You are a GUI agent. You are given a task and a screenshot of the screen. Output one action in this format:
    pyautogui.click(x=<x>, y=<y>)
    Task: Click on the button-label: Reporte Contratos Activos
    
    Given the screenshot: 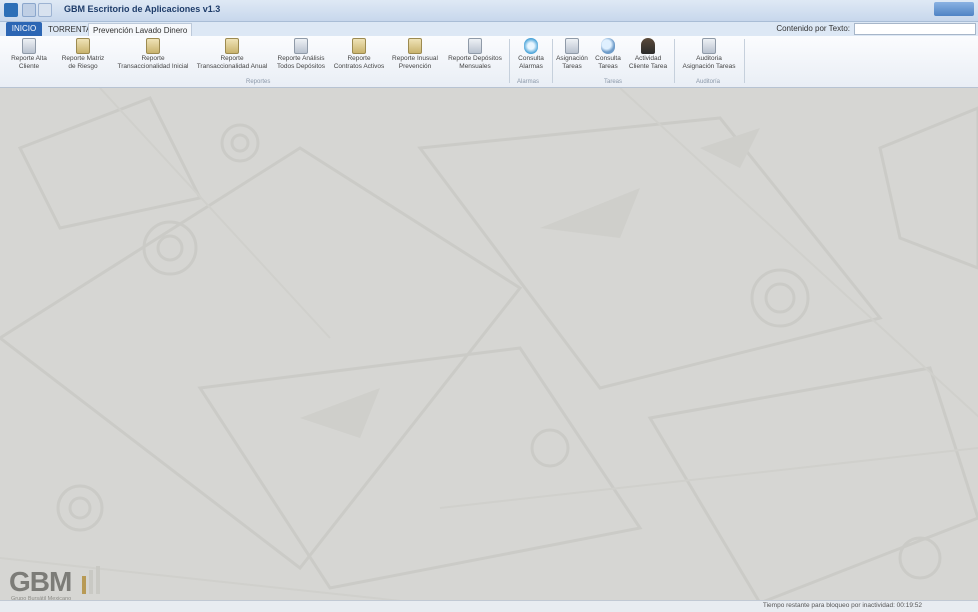 What is the action you would take?
    pyautogui.click(x=359, y=62)
    